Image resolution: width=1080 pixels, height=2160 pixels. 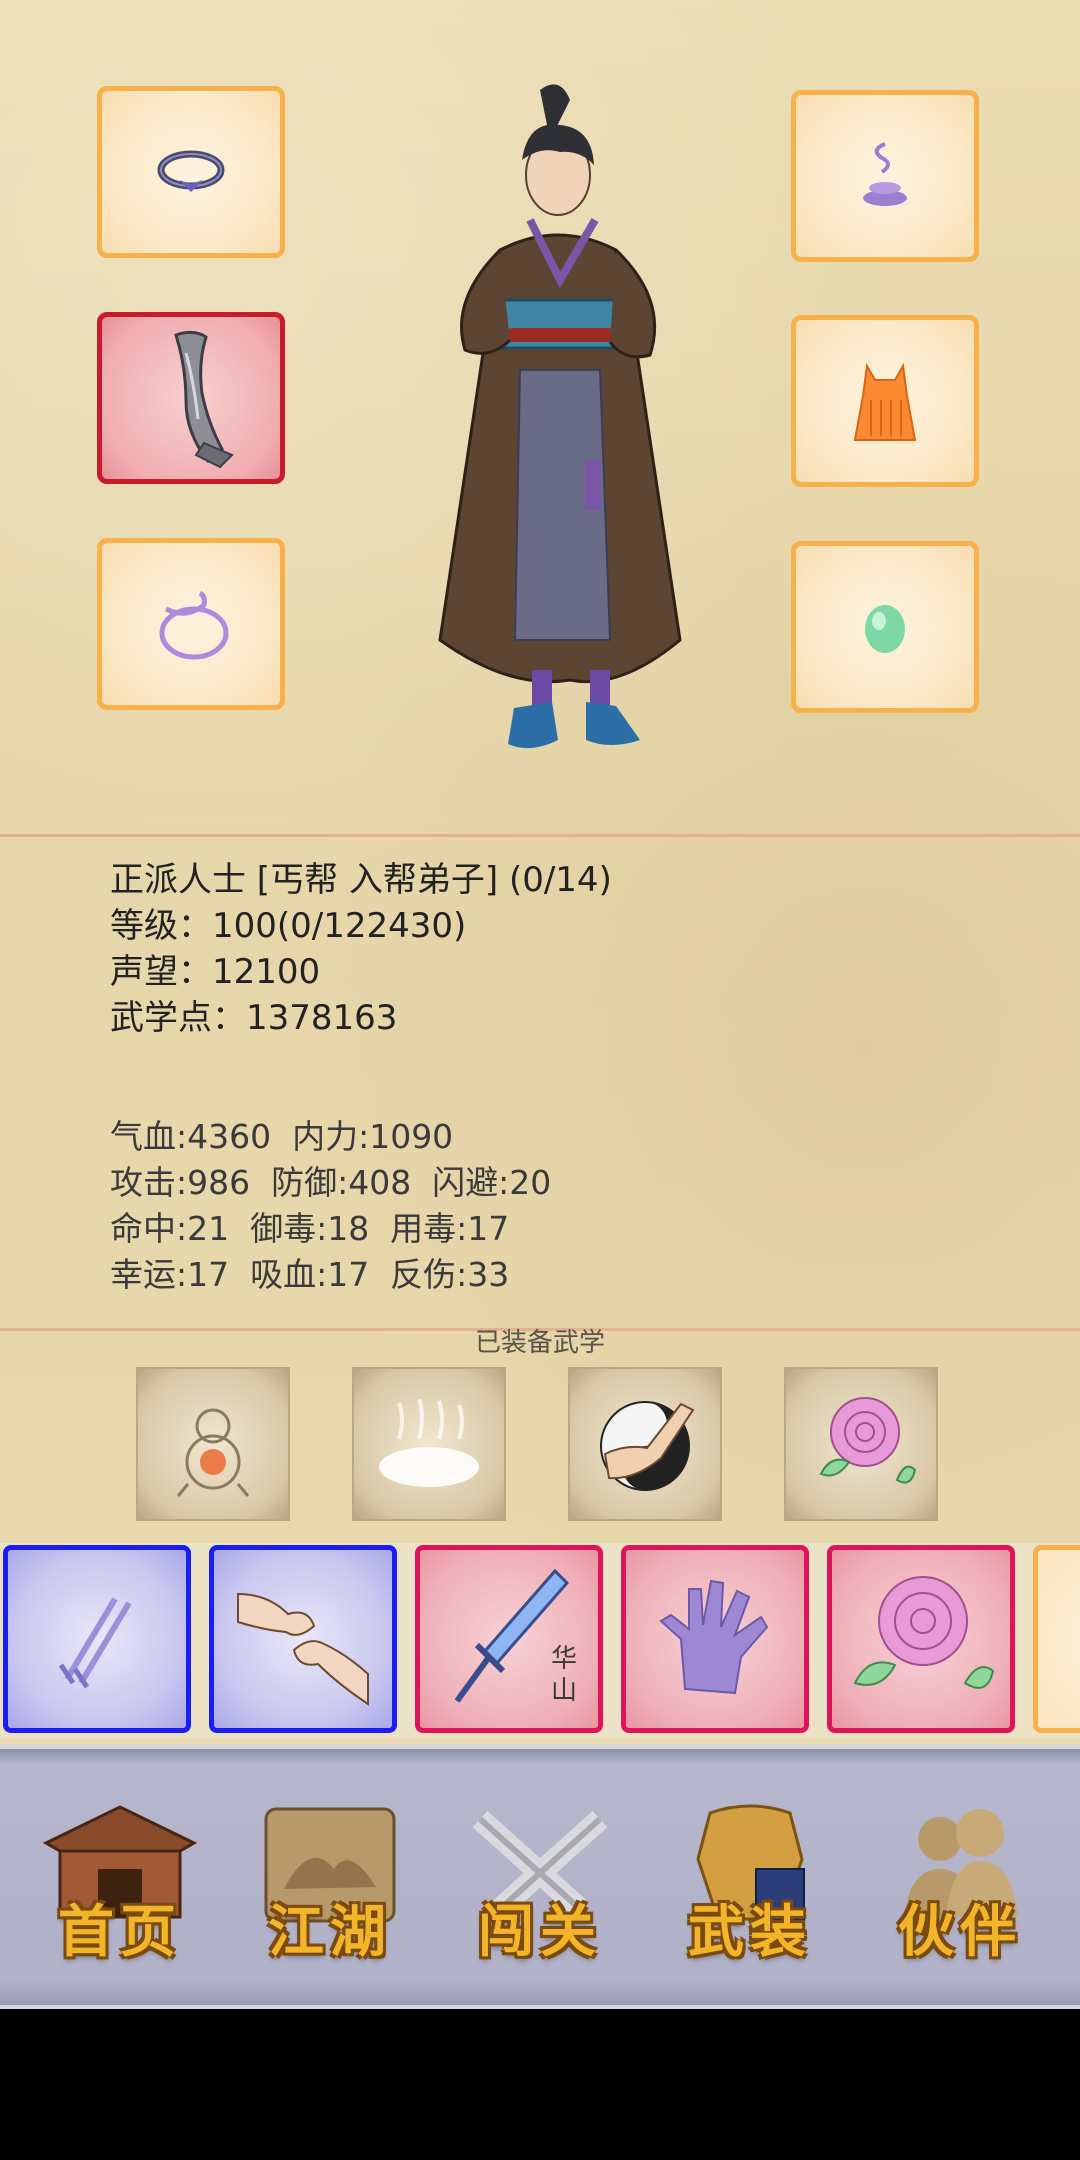 What do you see at coordinates (647, 1446) in the screenshot?
I see `yin-yang-fist-icon` at bounding box center [647, 1446].